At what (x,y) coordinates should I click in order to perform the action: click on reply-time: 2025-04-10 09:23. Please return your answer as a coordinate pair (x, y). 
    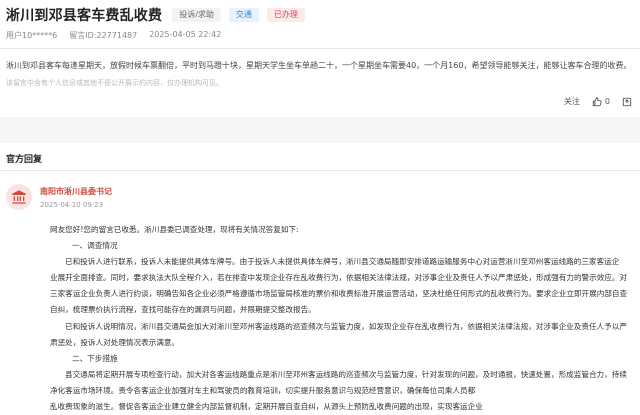
    Looking at the image, I should click on (72, 205).